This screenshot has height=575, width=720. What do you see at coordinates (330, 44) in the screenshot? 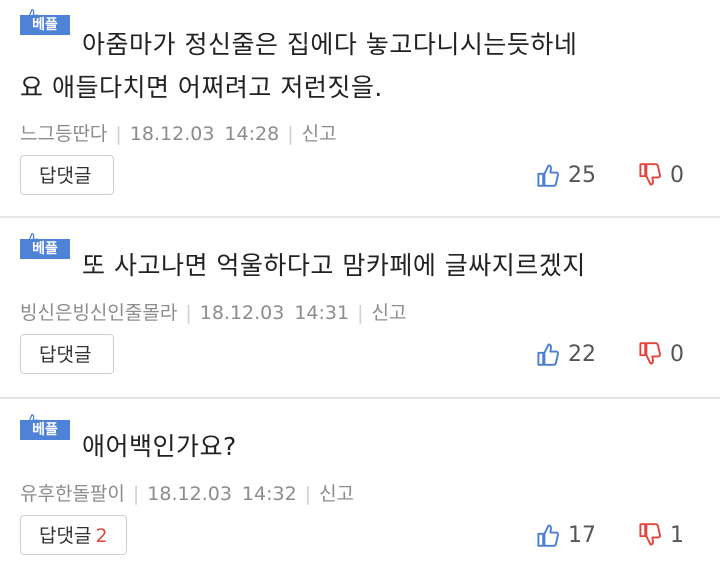
I see `comment-text-line: 아줌마가 정신줄은 집에다 놓고다니시는듯하네` at bounding box center [330, 44].